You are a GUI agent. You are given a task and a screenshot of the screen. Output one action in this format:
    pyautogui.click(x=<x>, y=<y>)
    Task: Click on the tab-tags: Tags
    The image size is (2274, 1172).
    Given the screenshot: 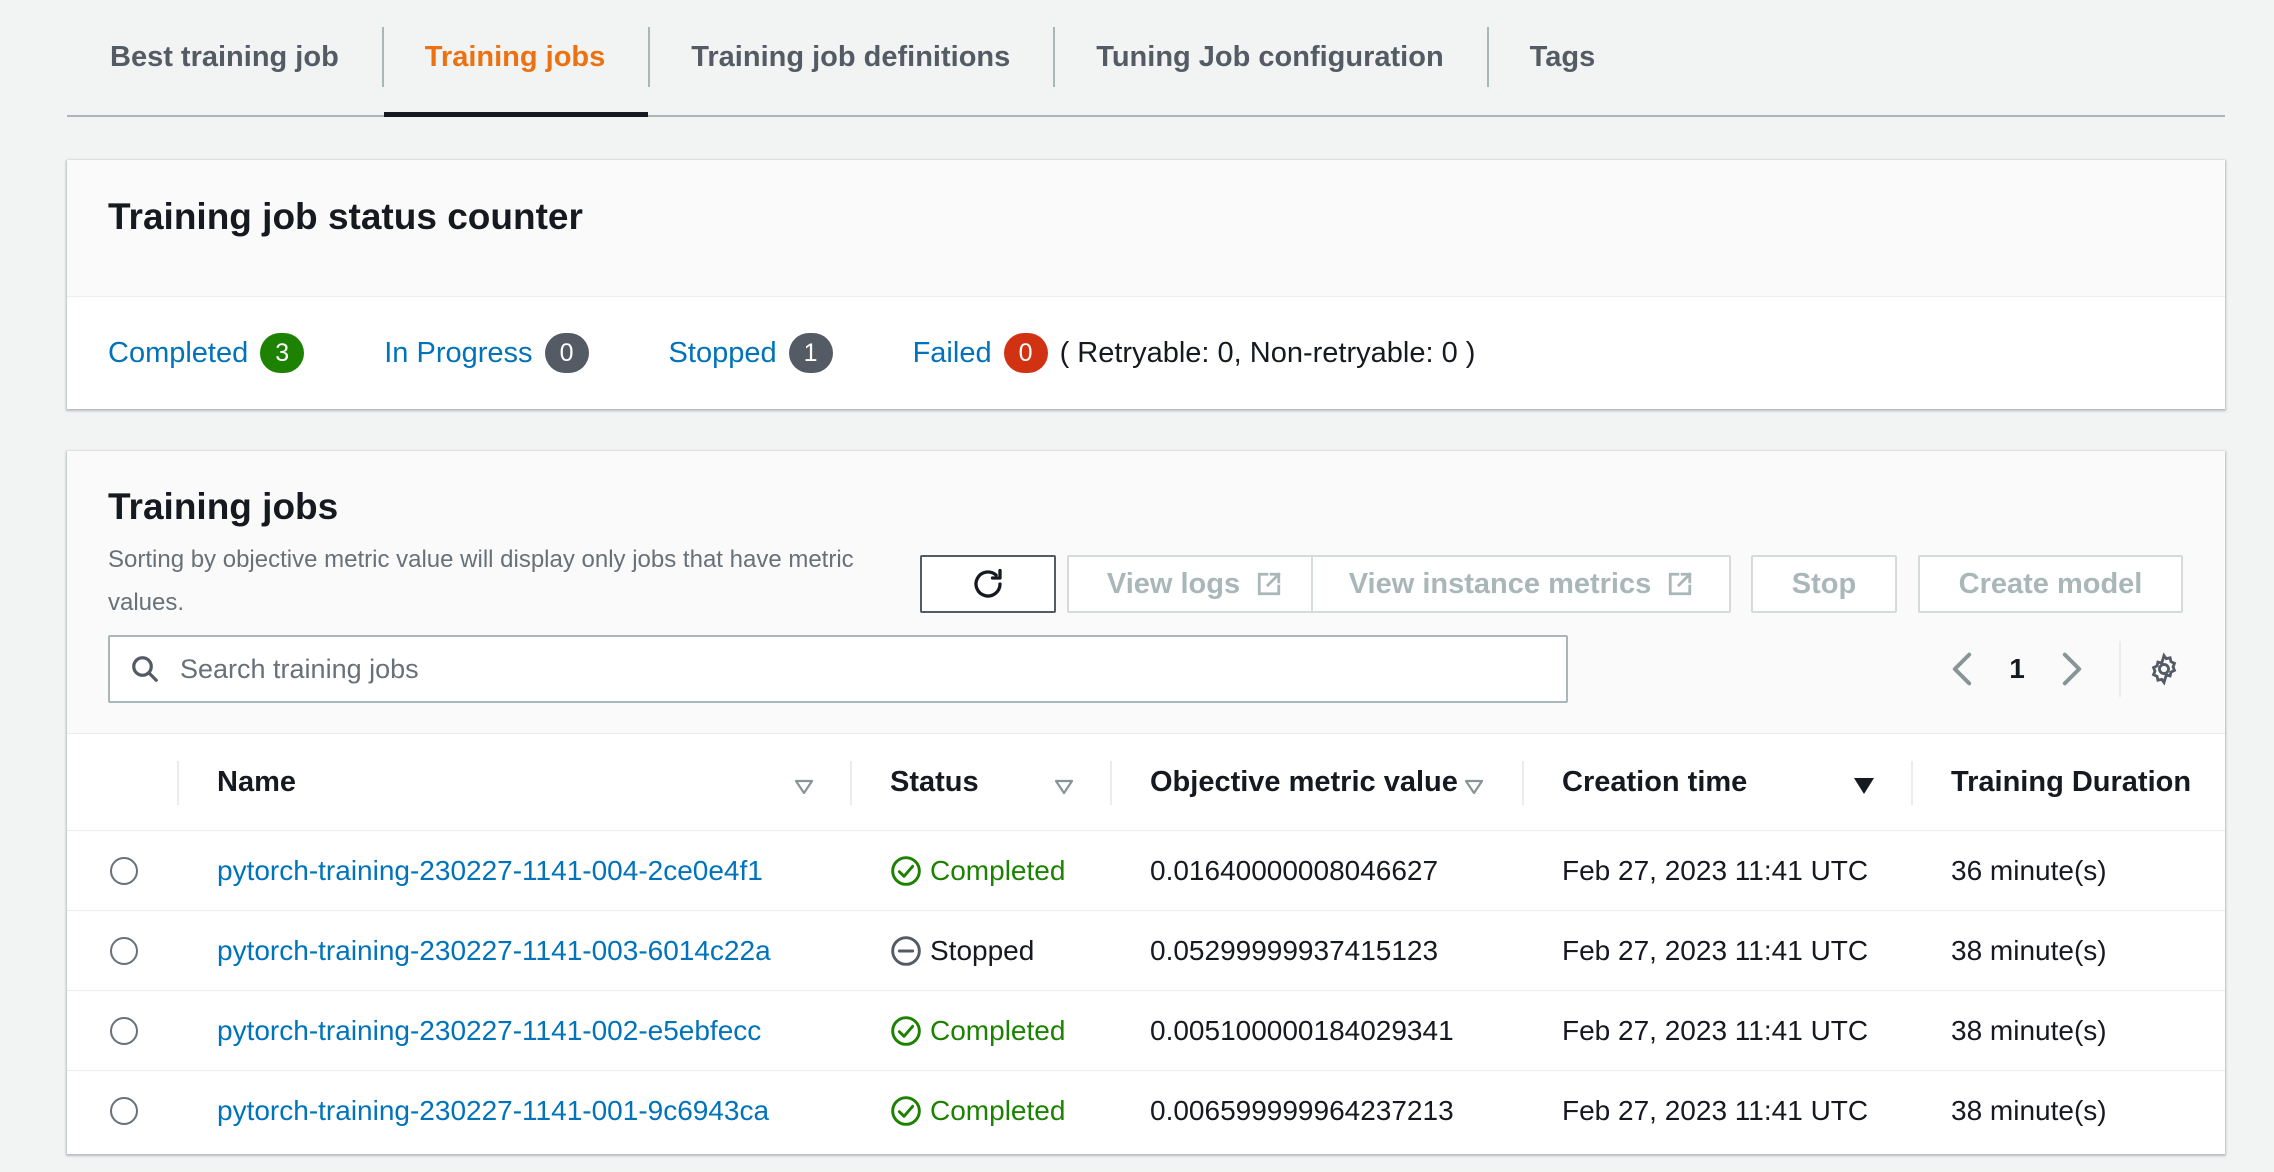 What is the action you would take?
    pyautogui.click(x=1562, y=57)
    